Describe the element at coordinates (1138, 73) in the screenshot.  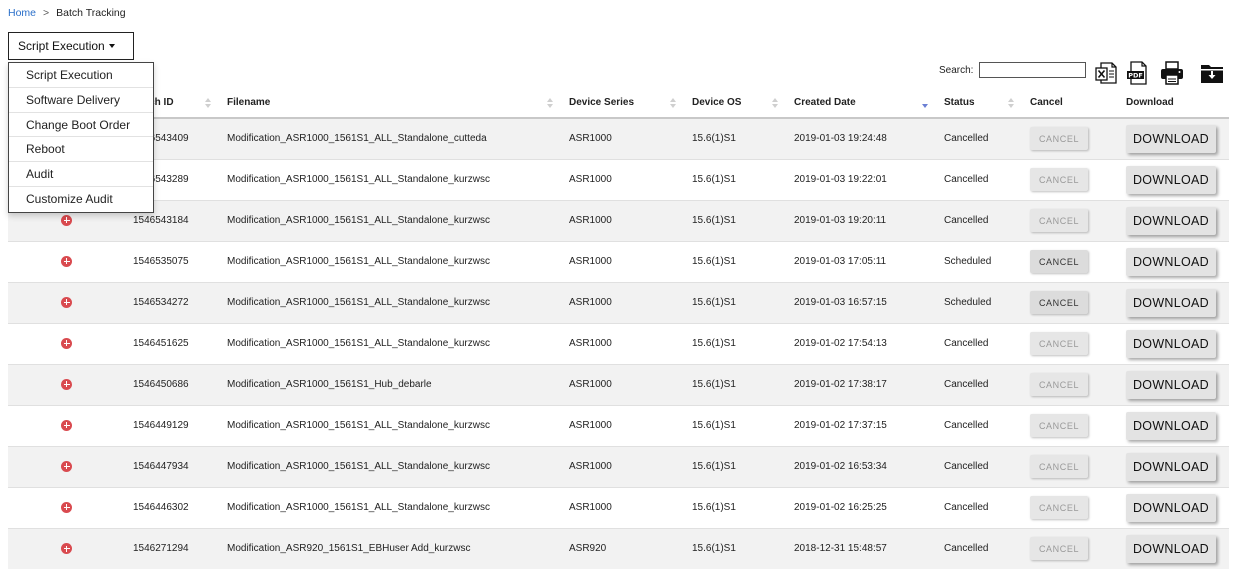
I see `pdf-icon: PDF` at that location.